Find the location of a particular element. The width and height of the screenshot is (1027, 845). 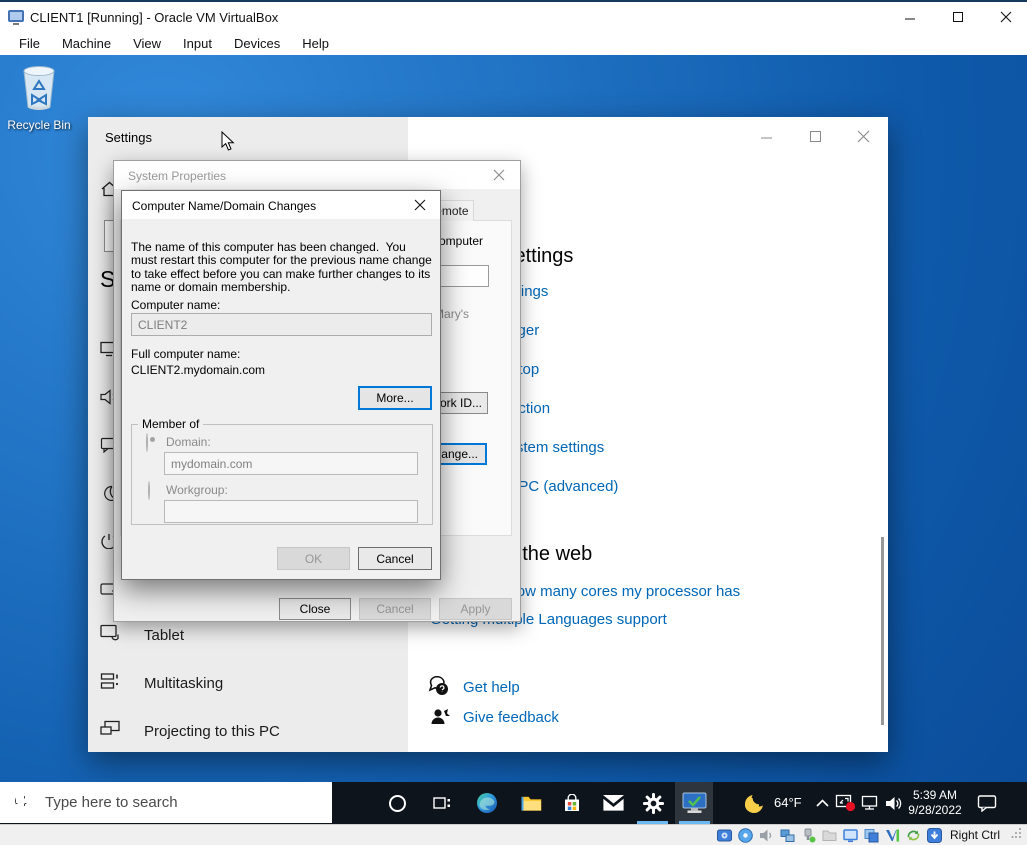

windows-logo-icon is located at coordinates (24, 803).